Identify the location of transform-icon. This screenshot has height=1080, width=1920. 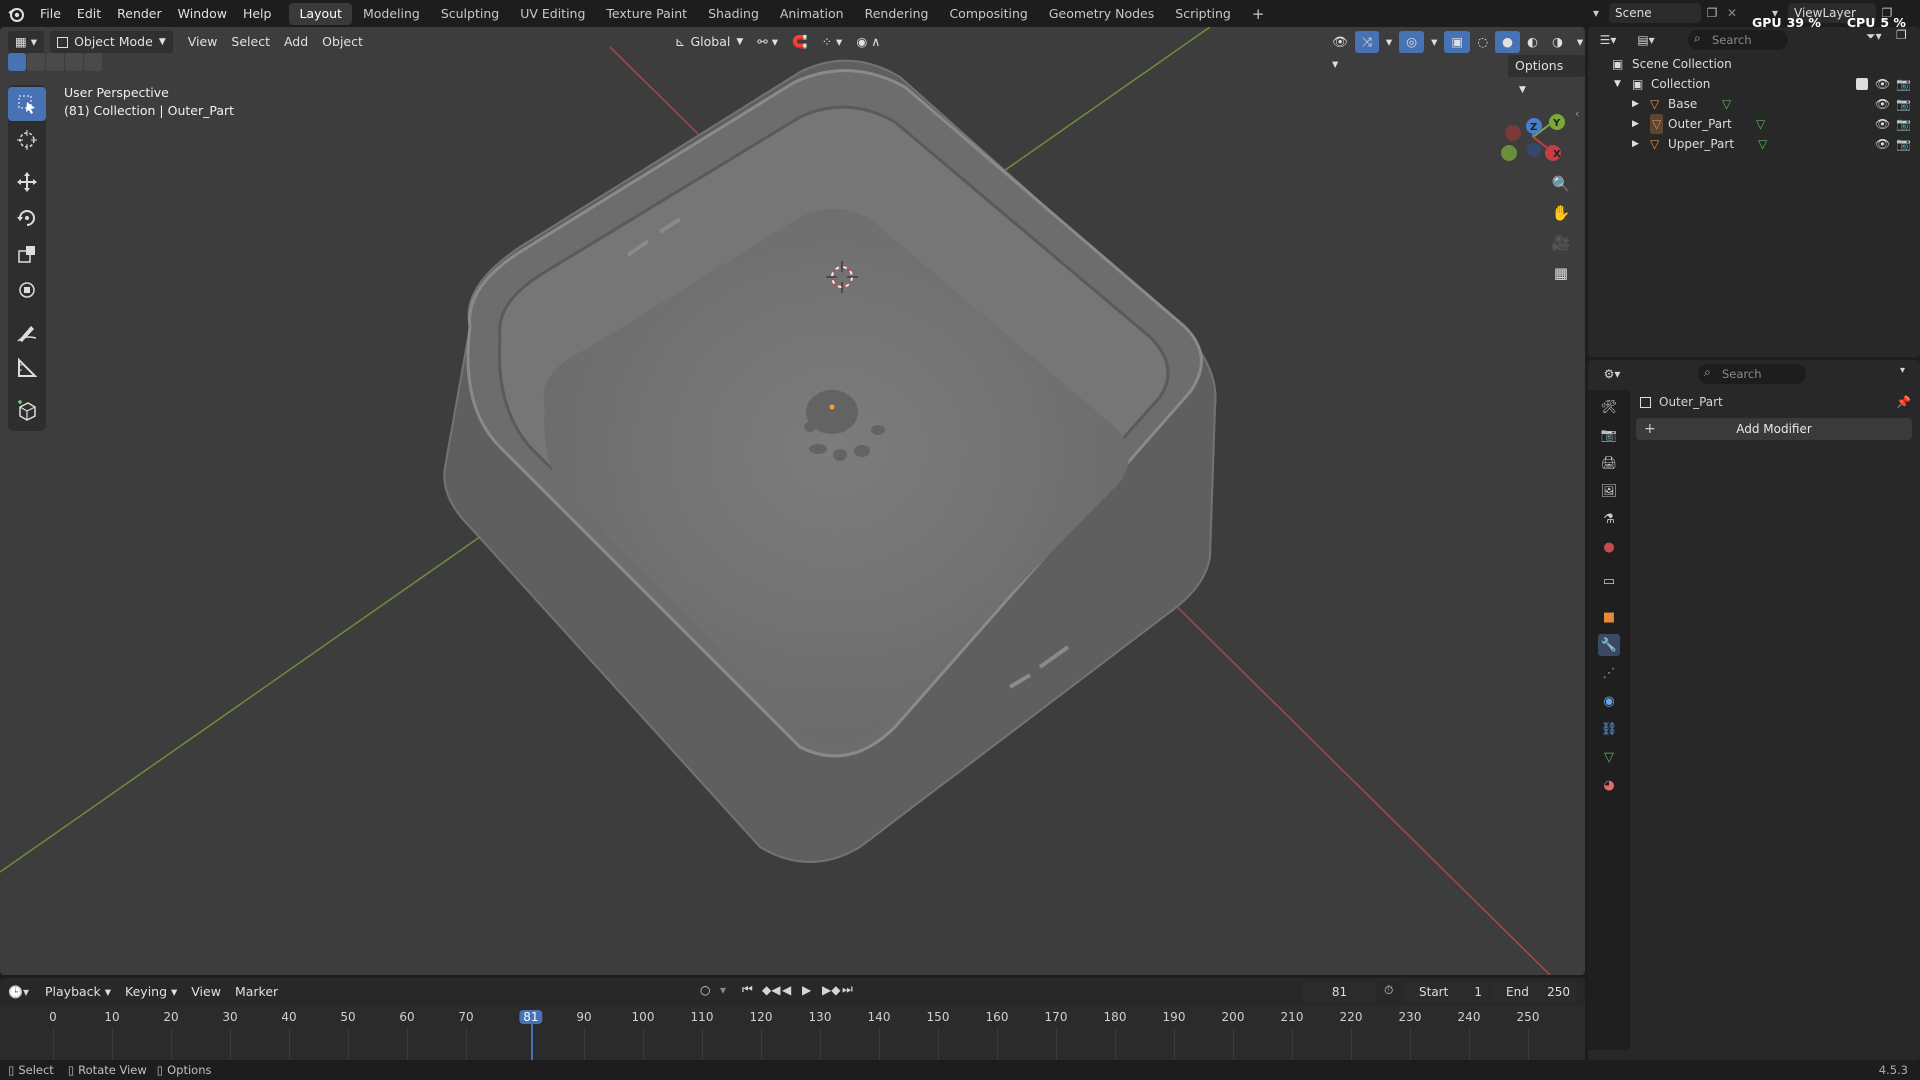
(27, 290).